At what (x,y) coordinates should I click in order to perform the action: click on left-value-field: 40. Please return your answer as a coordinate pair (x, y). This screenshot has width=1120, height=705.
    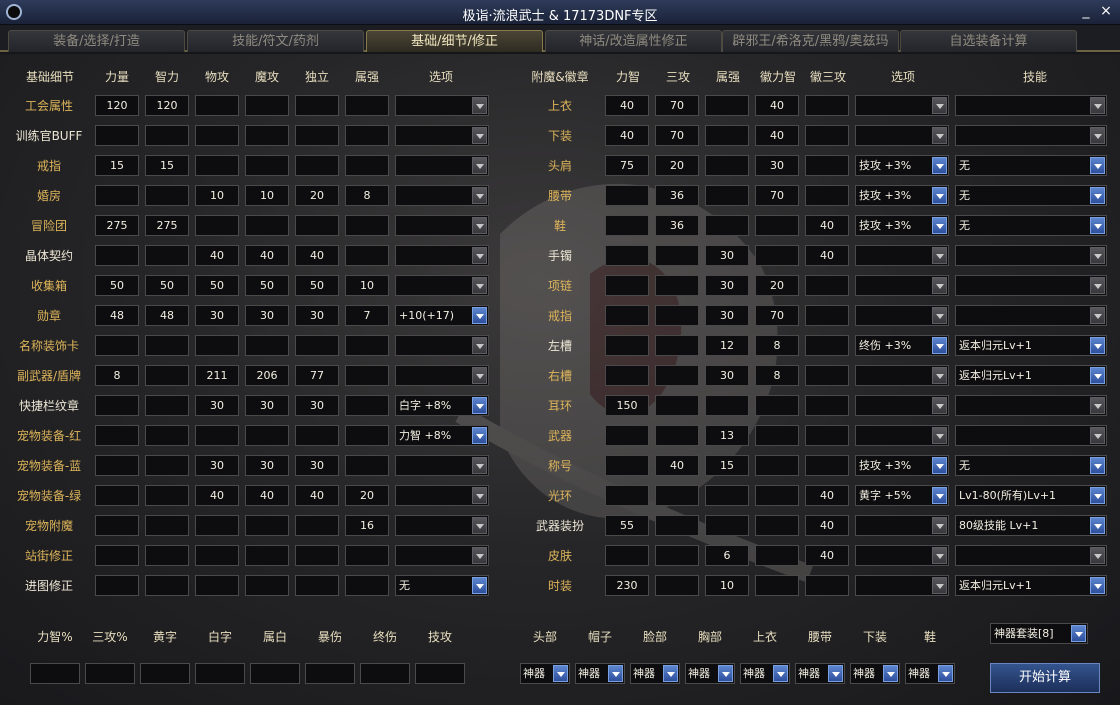
    Looking at the image, I should click on (317, 255).